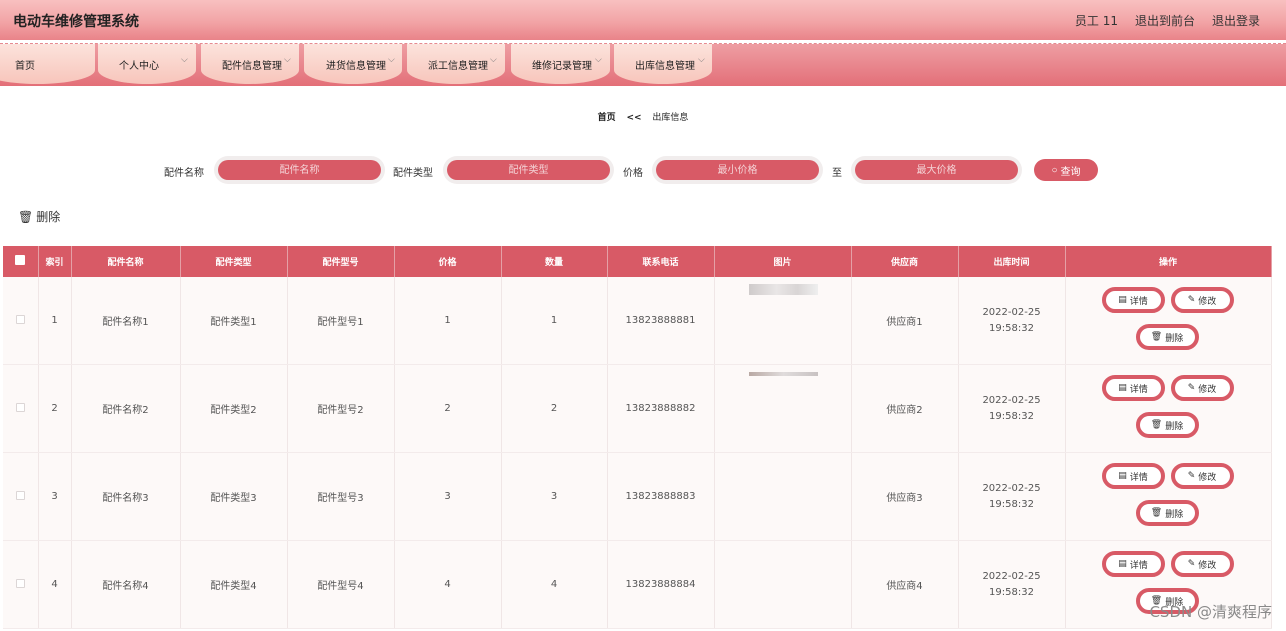 The height and width of the screenshot is (631, 1286). What do you see at coordinates (554, 584) in the screenshot?
I see `cell-quantity: 4` at bounding box center [554, 584].